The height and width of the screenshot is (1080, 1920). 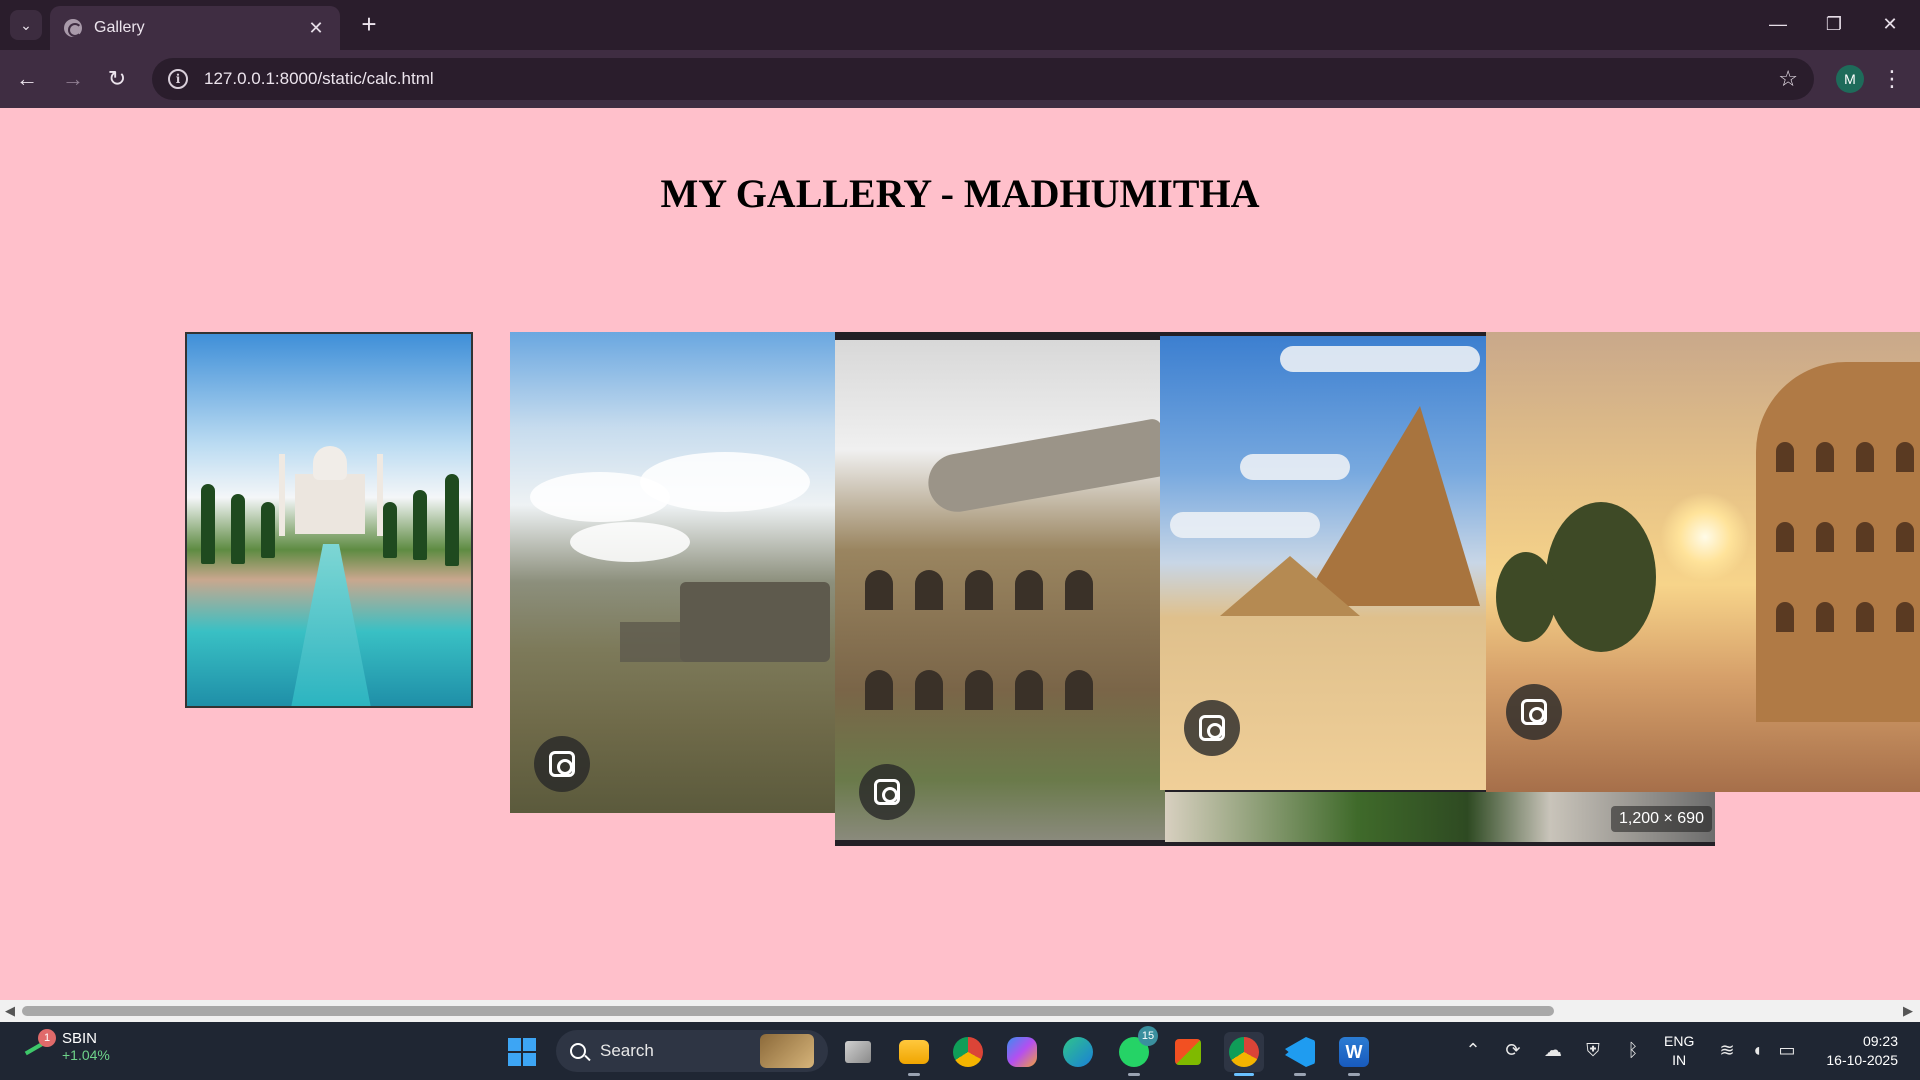 I want to click on word-icon: W, so click(x=1354, y=1054).